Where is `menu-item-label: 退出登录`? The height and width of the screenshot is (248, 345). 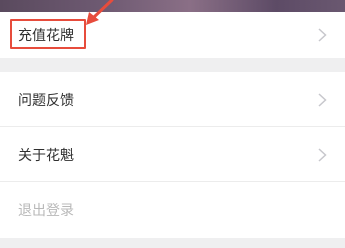
menu-item-label: 退出登录 is located at coordinates (46, 210).